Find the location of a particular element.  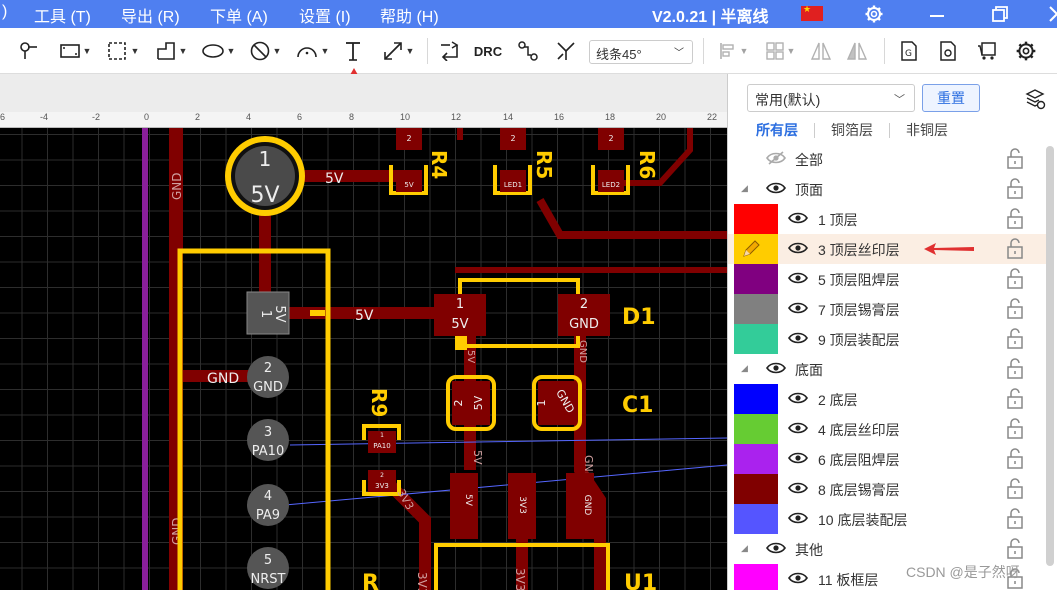

panel-scrollbar is located at coordinates (1050, 356).